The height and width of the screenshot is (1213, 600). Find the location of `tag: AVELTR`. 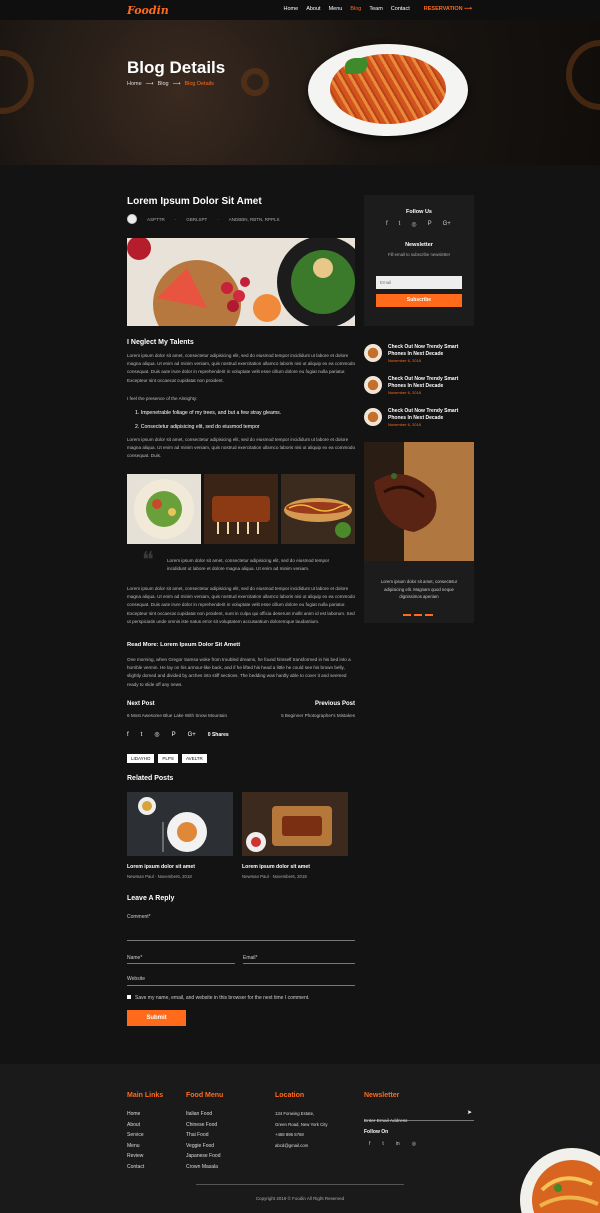

tag: AVELTR is located at coordinates (194, 758).